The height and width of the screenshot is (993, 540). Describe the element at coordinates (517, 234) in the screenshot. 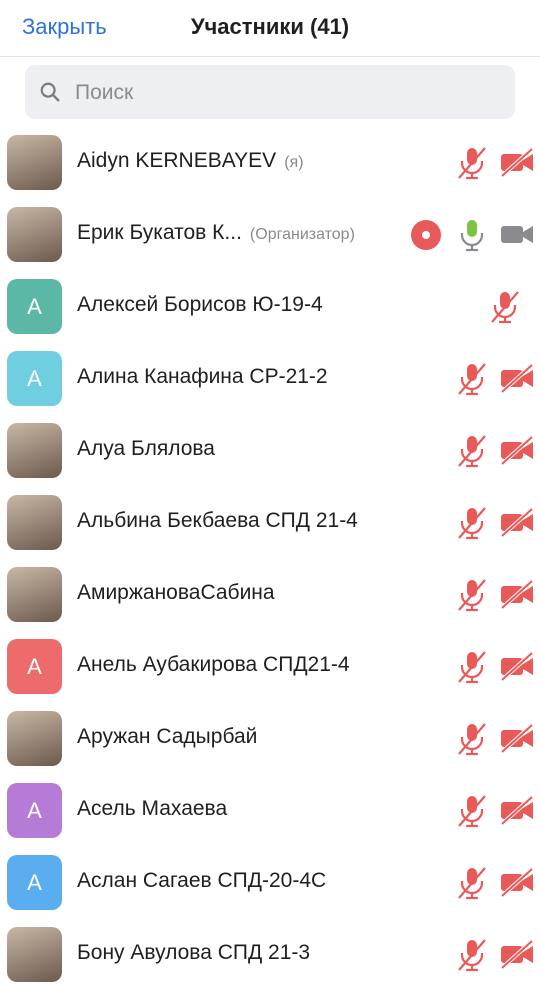

I see `camera-on-icon` at that location.